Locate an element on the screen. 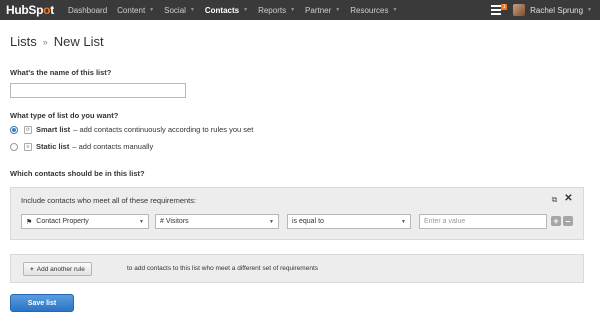 This screenshot has height=320, width=600. add-rule-label: Add another rule is located at coordinates (60, 269).